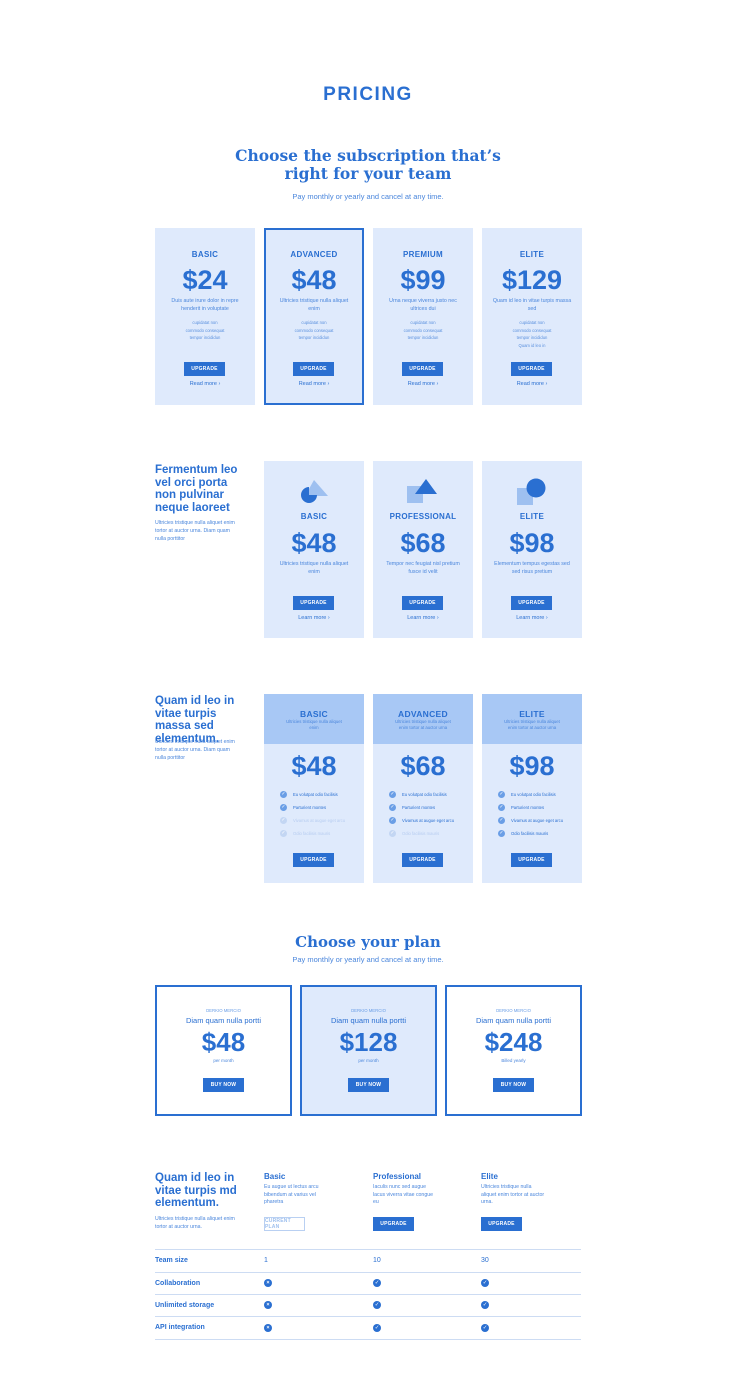 This screenshot has height=1381, width=736. I want to click on pie-triangle-icon, so click(314, 491).